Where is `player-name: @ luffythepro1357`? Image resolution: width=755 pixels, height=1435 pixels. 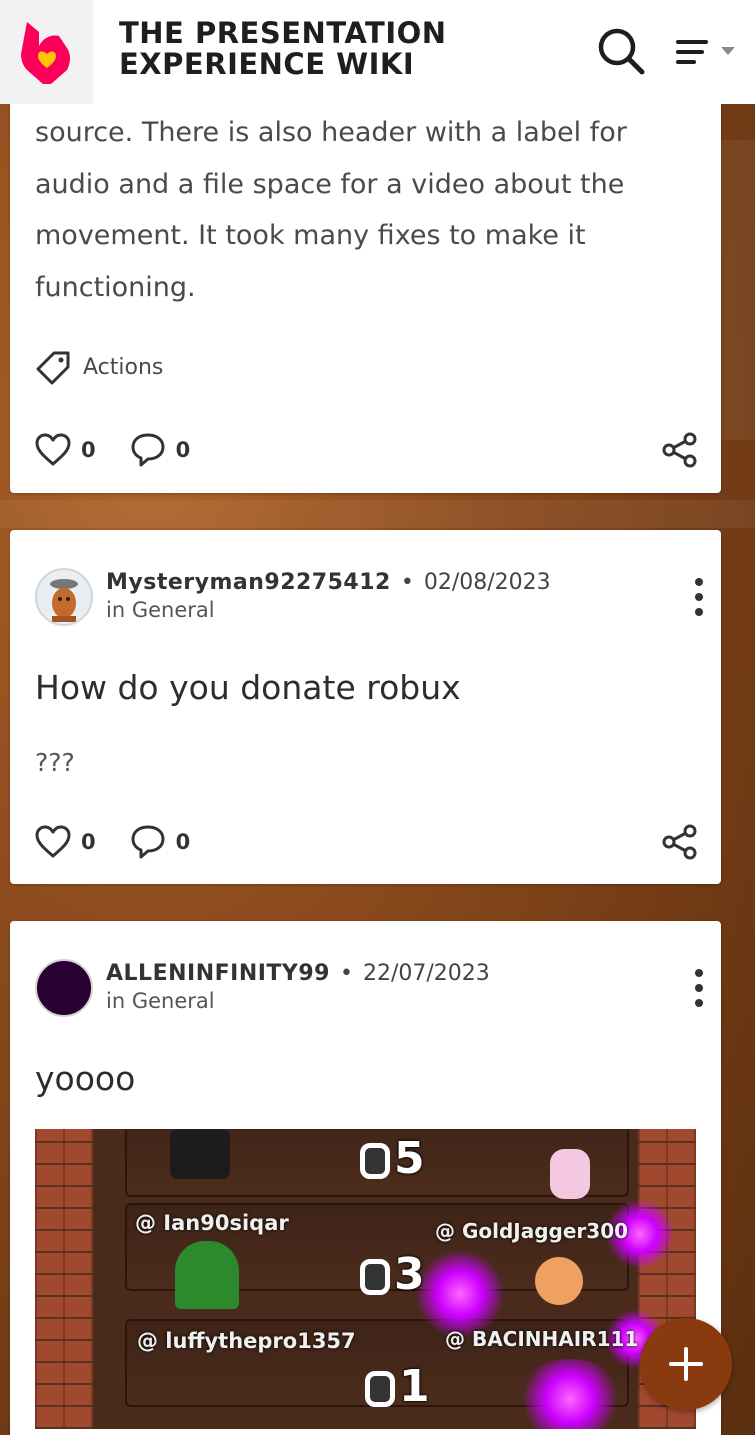 player-name: @ luffythepro1357 is located at coordinates (246, 1341).